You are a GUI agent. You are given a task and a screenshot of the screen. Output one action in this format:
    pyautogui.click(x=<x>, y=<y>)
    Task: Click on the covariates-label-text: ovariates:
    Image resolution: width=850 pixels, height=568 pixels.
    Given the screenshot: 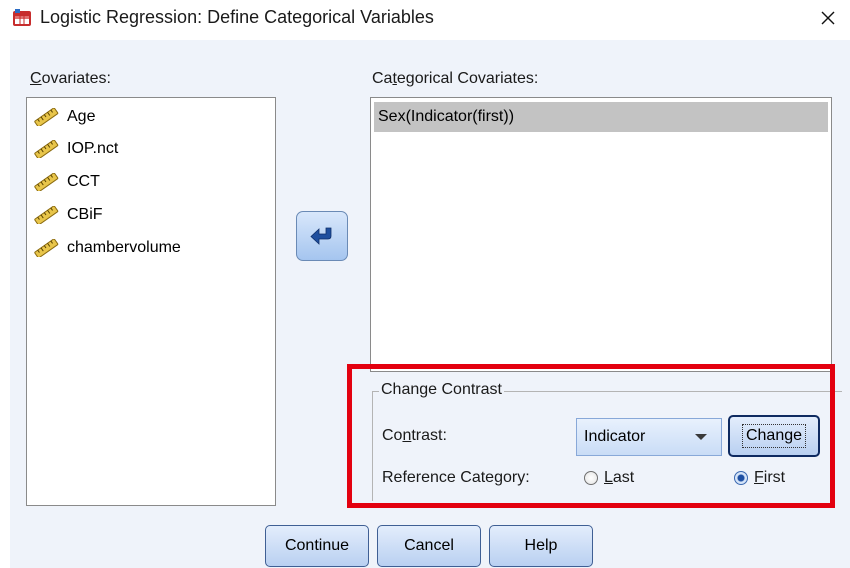 What is the action you would take?
    pyautogui.click(x=76, y=78)
    